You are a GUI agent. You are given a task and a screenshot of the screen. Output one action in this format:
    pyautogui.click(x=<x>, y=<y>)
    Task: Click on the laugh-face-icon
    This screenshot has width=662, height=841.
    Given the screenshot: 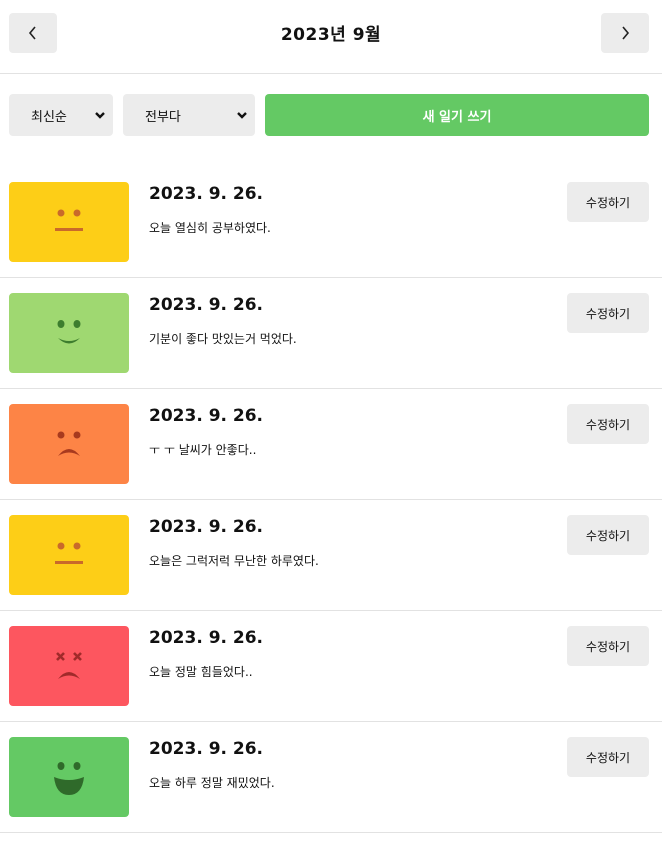 What is the action you would take?
    pyautogui.click(x=69, y=778)
    